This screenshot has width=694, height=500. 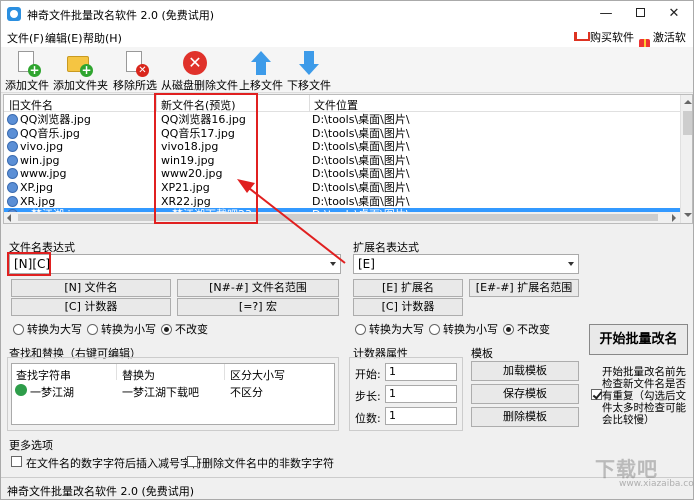 I want to click on ext-expr-label: 扩展名表达式, so click(x=386, y=247).